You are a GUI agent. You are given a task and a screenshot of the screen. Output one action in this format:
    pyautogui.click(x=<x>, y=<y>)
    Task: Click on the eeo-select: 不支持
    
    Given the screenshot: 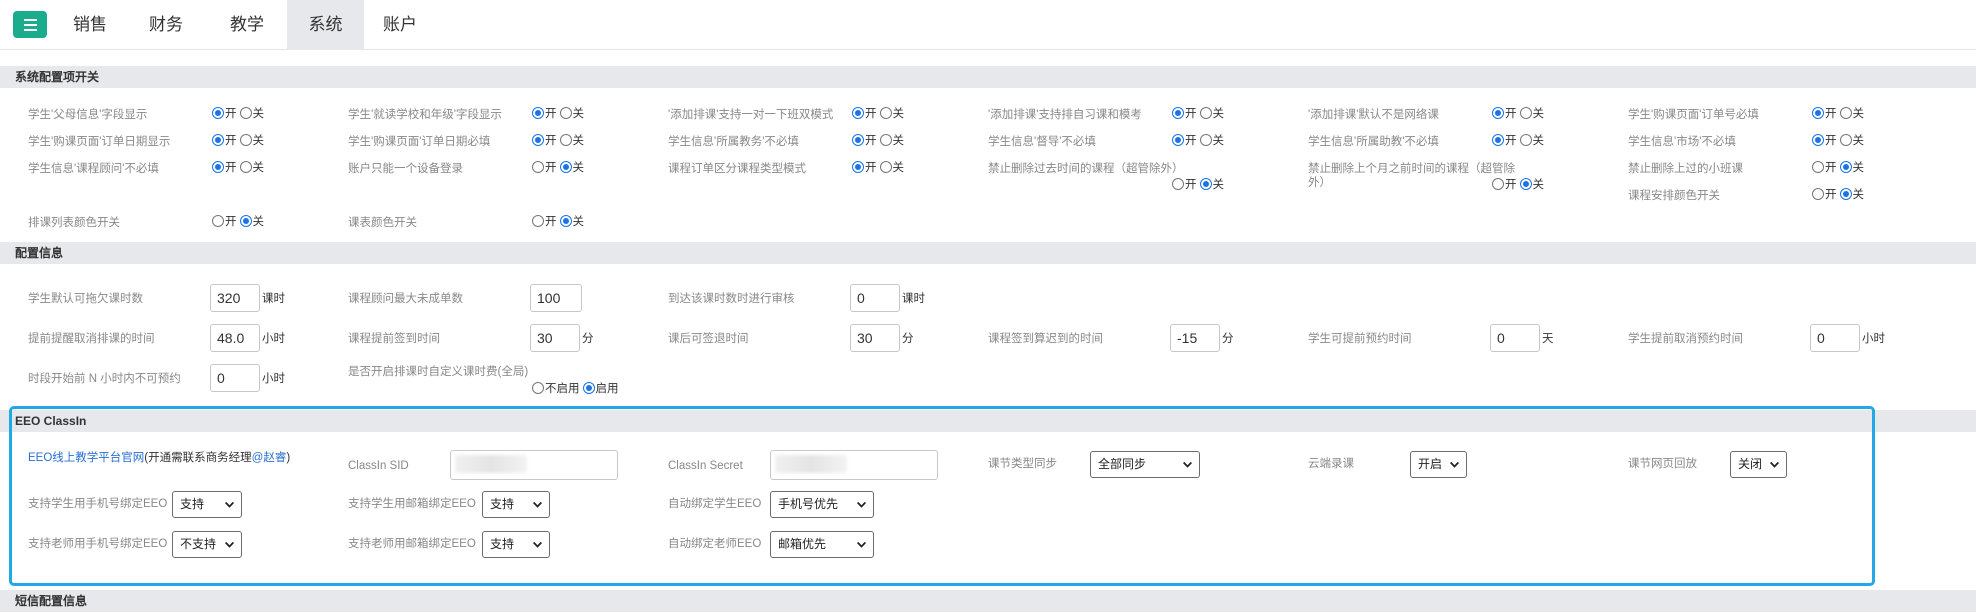 What is the action you would take?
    pyautogui.click(x=207, y=544)
    